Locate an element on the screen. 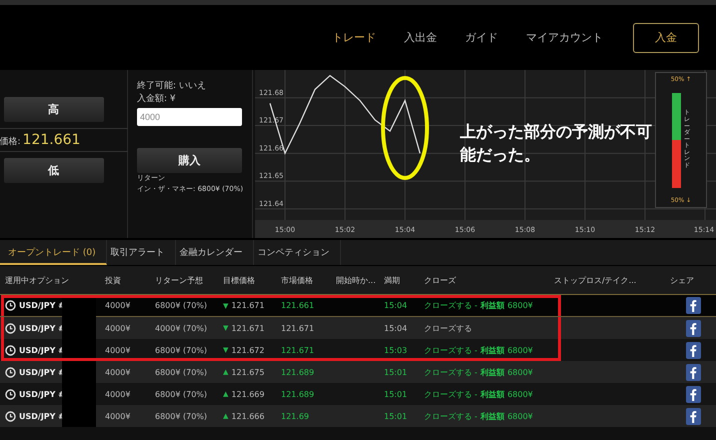 This screenshot has height=440, width=716. close-link: クローズする is located at coordinates (484, 328).